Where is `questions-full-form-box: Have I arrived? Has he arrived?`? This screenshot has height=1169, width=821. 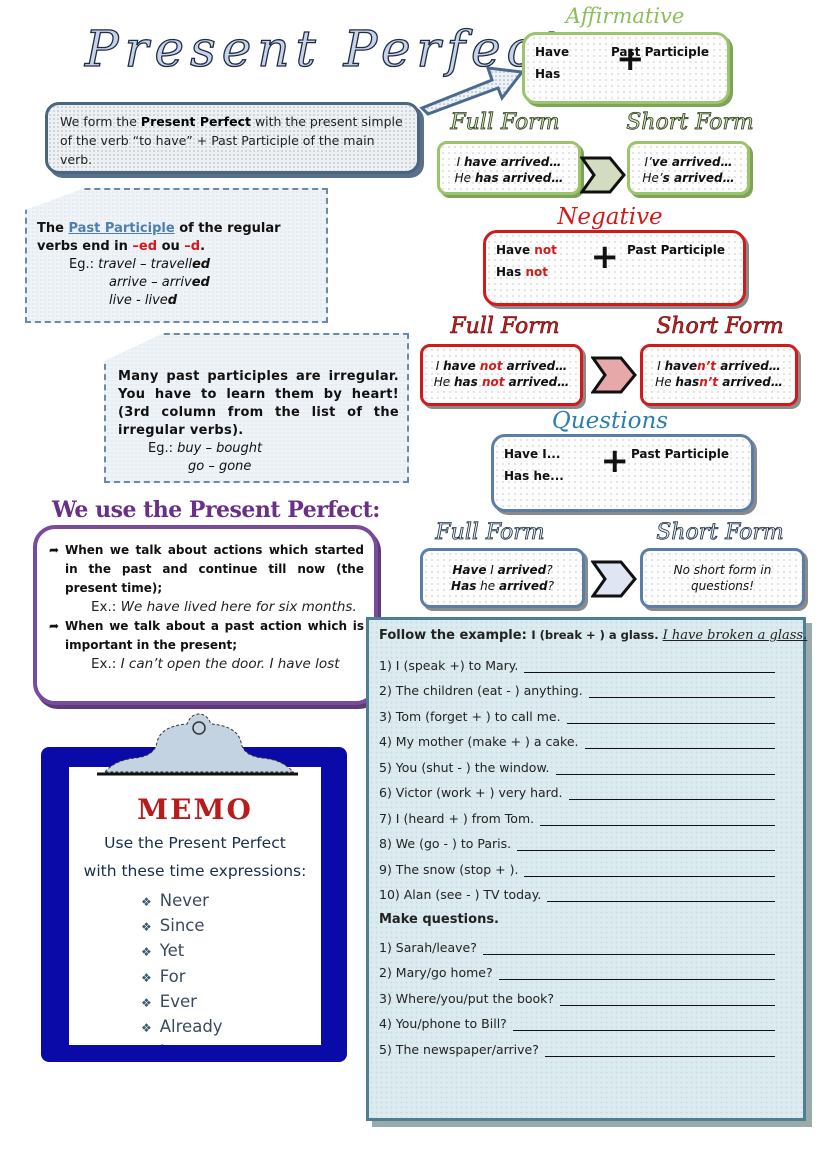
questions-full-form-box: Have I arrived? Has he arrived? is located at coordinates (502, 578).